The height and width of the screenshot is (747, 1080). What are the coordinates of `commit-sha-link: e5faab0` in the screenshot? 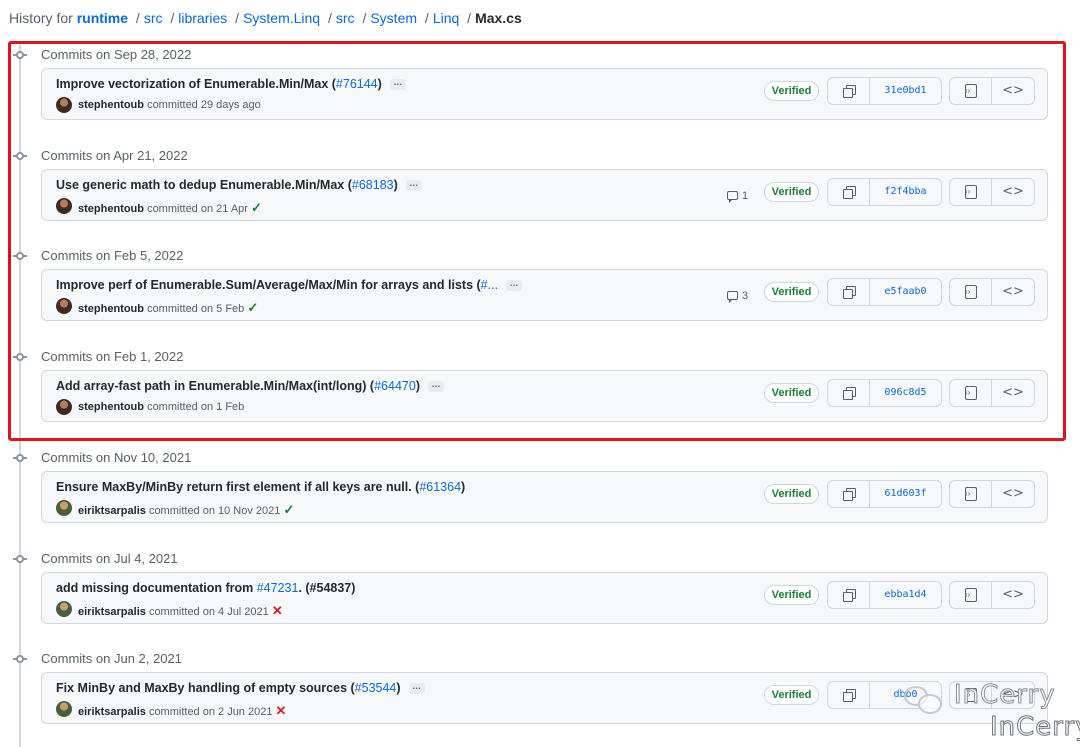 It's located at (905, 292).